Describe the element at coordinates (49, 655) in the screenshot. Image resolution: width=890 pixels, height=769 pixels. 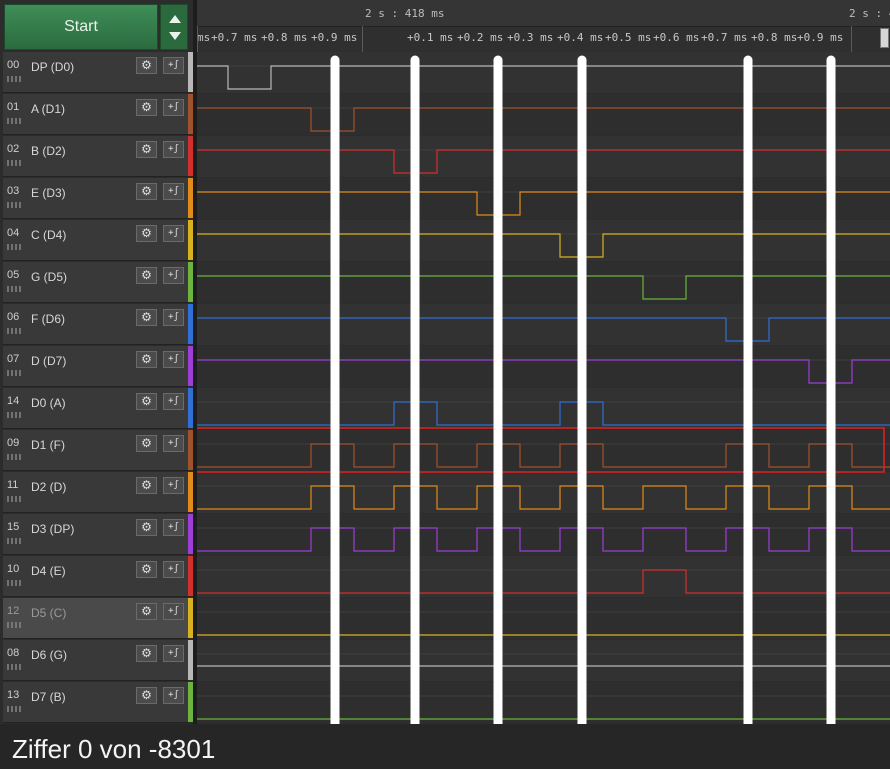
I see `channel-name: D6 (G)` at that location.